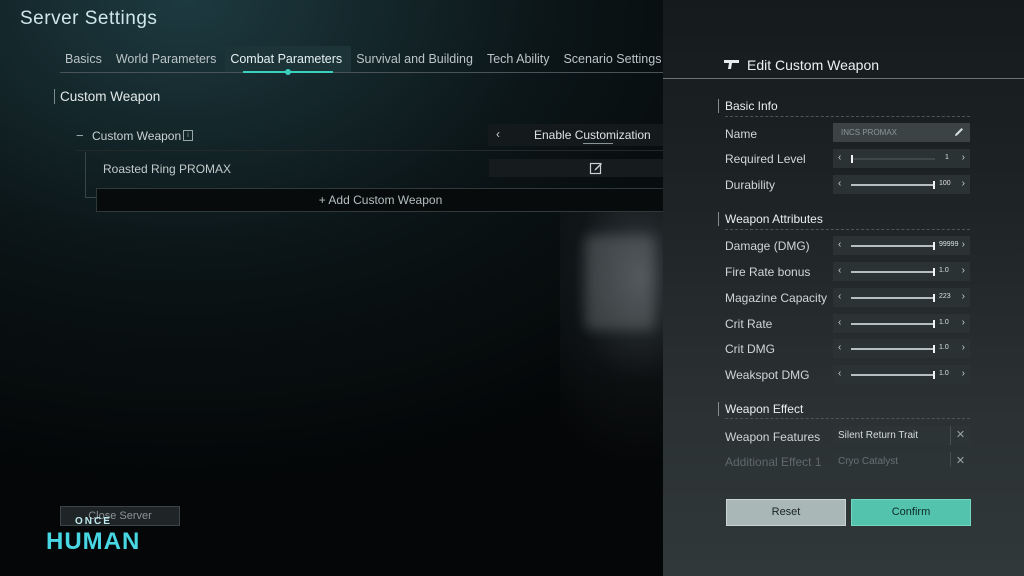 This screenshot has width=1024, height=576. I want to click on info-icon: i, so click(188, 135).